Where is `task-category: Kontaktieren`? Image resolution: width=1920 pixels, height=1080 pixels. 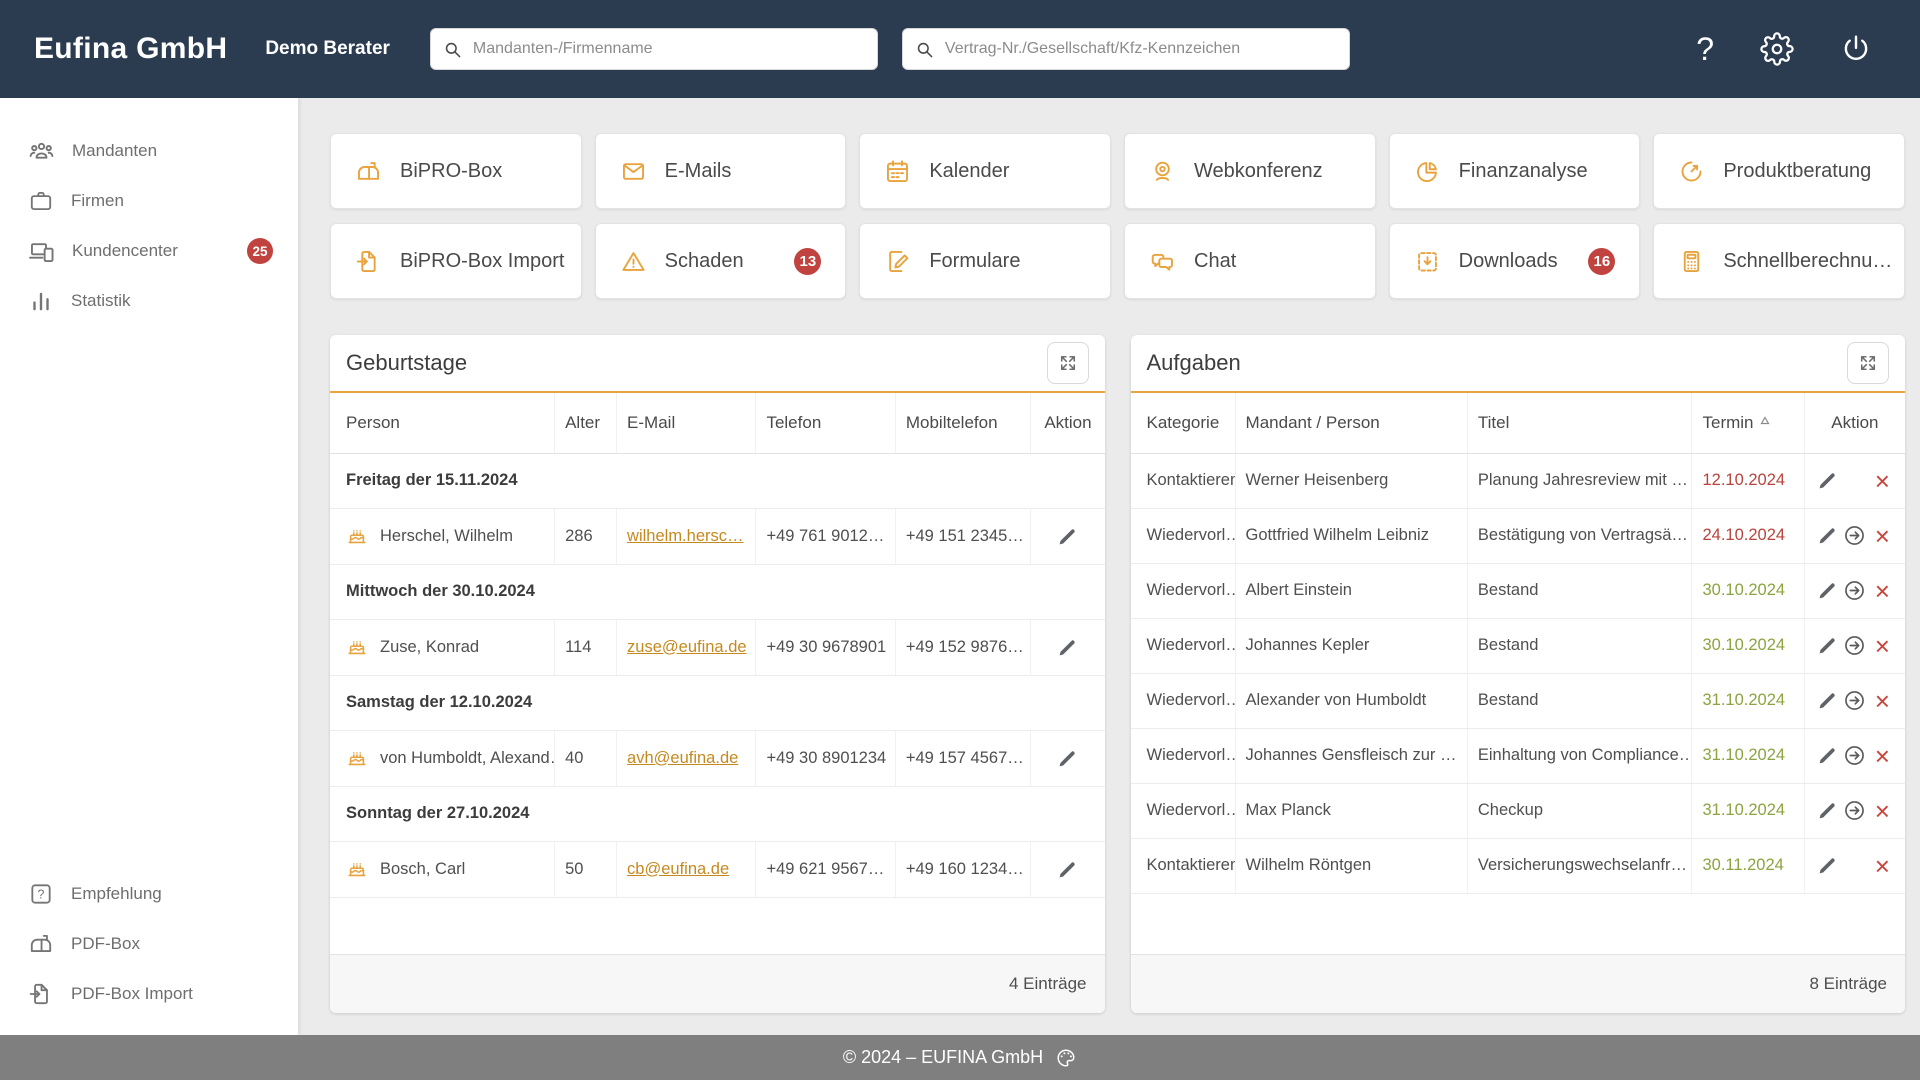 task-category: Kontaktieren is located at coordinates (1183, 481).